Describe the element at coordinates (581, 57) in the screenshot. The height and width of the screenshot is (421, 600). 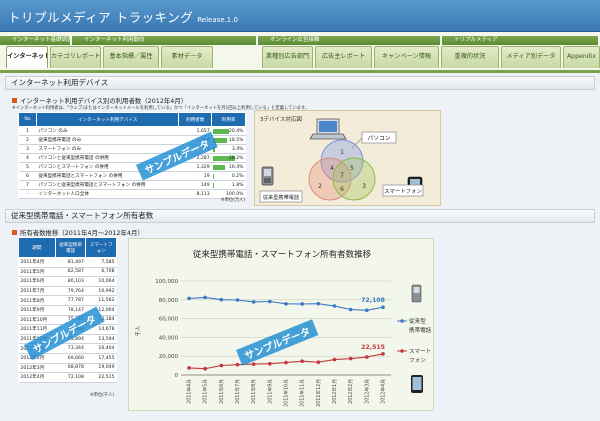
I see `nav-tab-9: Appendix` at that location.